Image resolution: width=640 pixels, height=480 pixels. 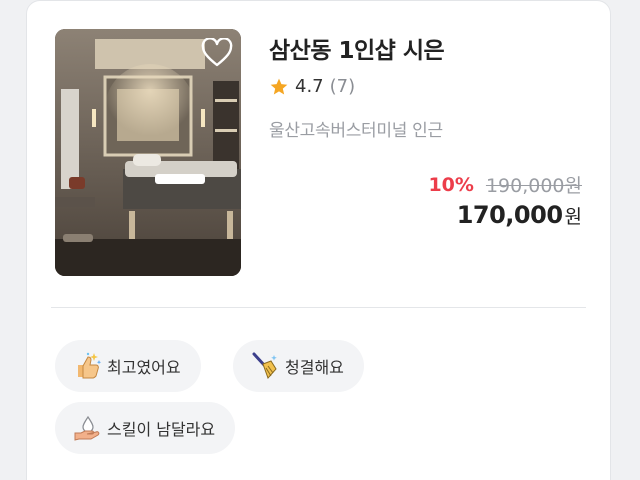 I want to click on star-icon, so click(x=279, y=86).